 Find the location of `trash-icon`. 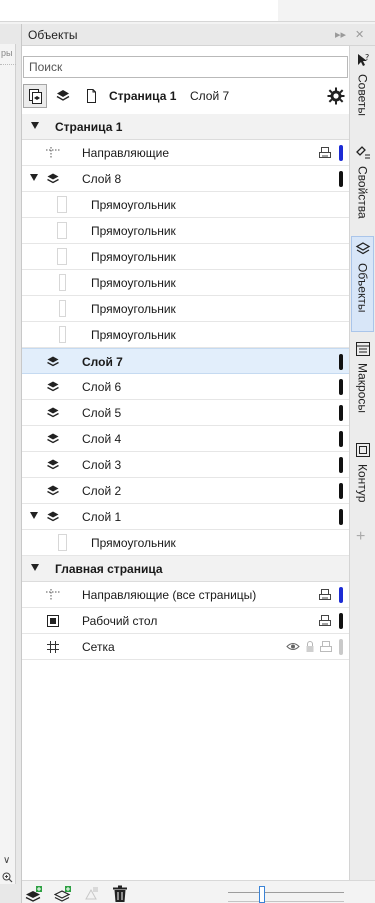

trash-icon is located at coordinates (120, 893).